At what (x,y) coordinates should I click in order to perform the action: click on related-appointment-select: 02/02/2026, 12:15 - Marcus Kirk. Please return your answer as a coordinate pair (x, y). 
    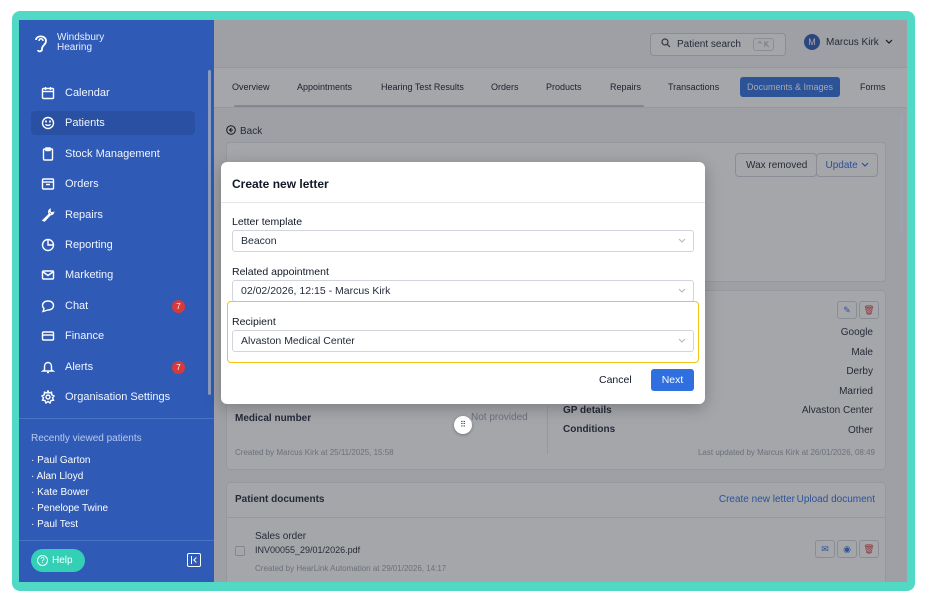
    Looking at the image, I should click on (463, 291).